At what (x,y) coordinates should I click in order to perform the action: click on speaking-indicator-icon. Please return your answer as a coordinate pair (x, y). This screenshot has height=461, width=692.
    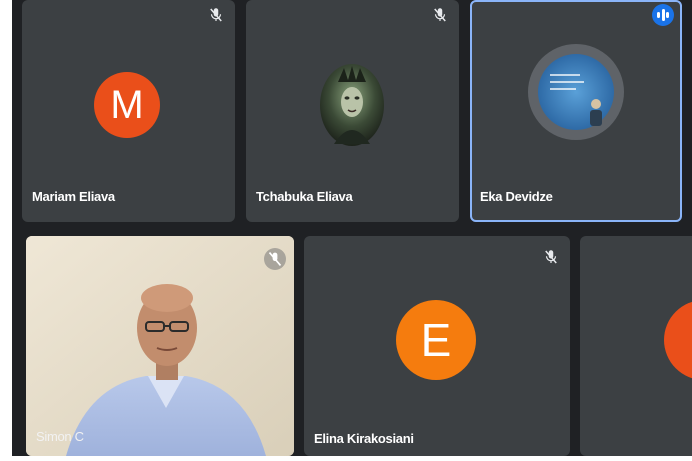
    Looking at the image, I should click on (663, 15).